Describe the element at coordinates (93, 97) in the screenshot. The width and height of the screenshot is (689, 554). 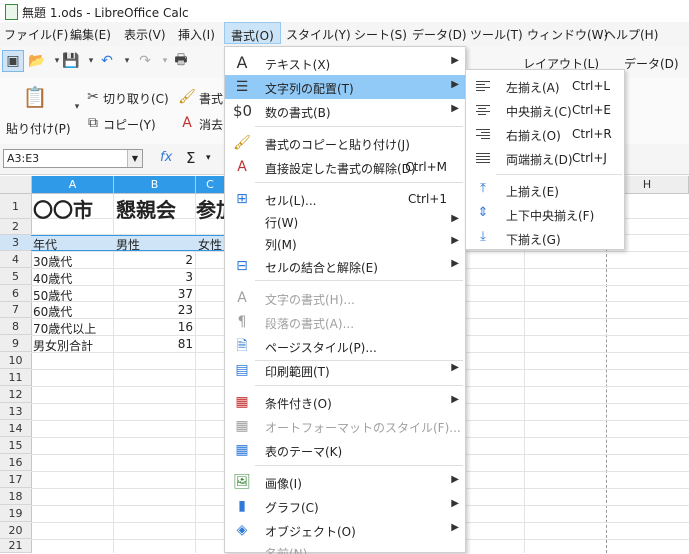
I see `cut-icon: ✂` at that location.